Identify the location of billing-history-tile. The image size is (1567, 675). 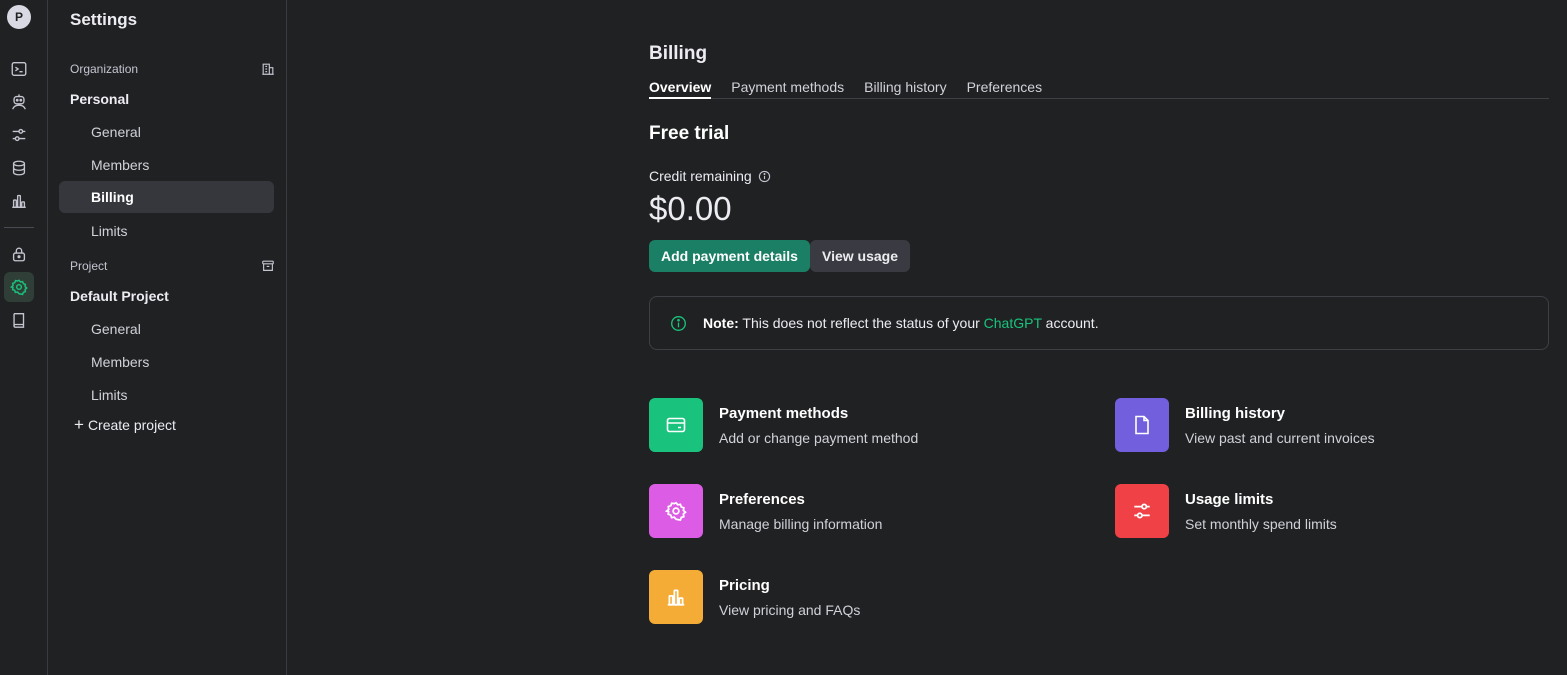
(1142, 425).